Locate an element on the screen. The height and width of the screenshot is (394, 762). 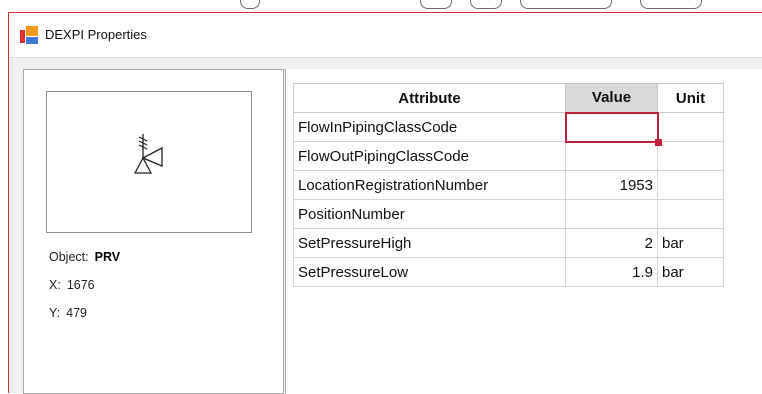
dexpi-app-icon is located at coordinates (29, 35).